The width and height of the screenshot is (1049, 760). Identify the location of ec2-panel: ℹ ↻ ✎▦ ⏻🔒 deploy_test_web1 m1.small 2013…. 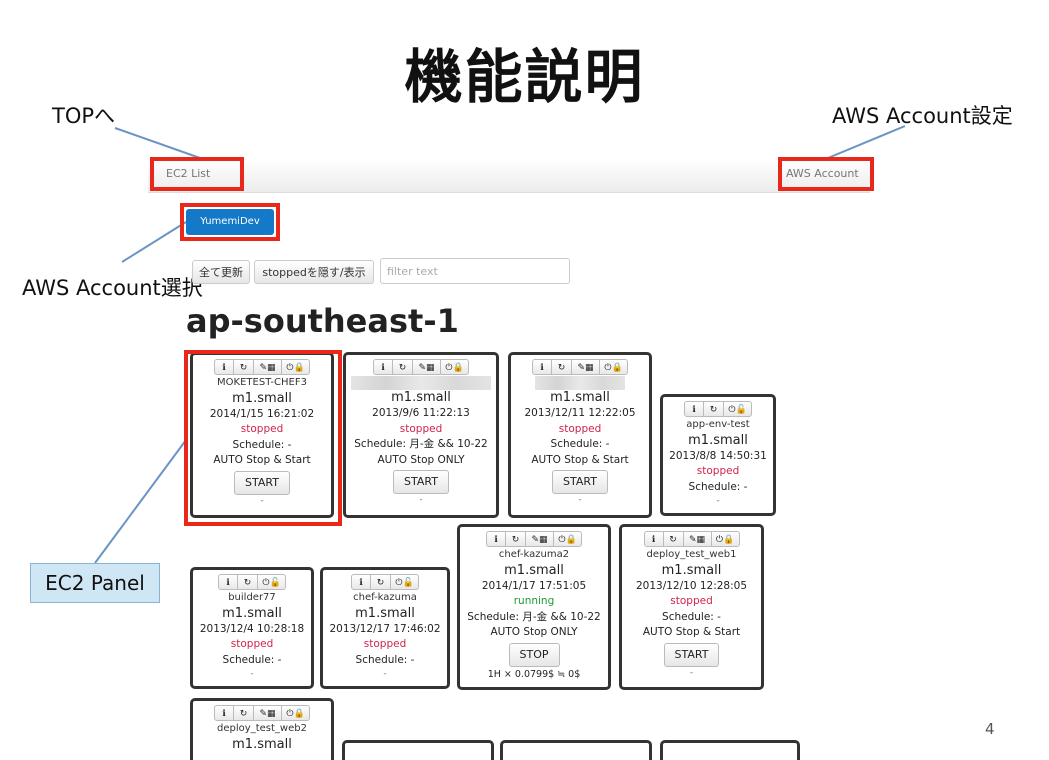
(691, 607).